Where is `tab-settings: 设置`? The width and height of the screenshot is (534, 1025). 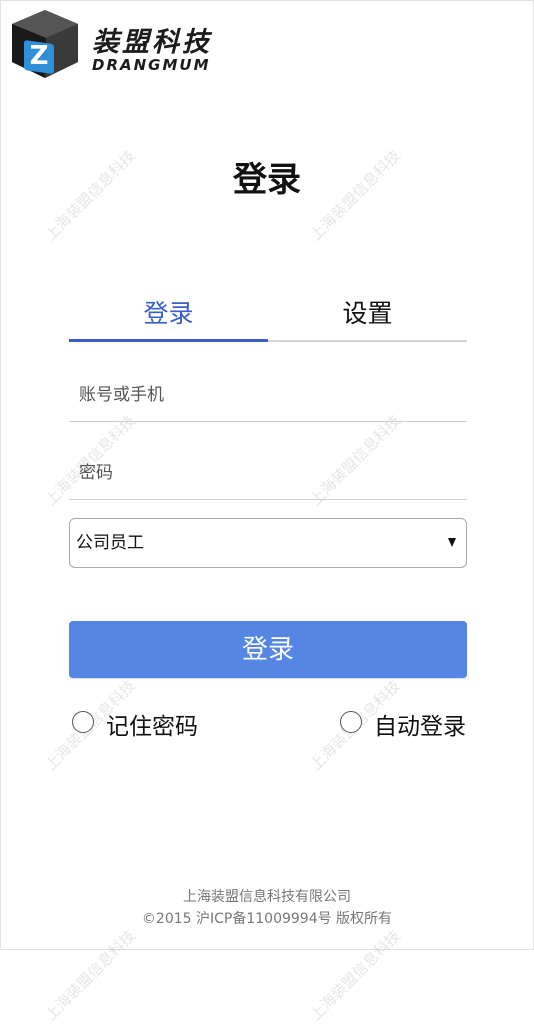 tab-settings: 设置 is located at coordinates (367, 318).